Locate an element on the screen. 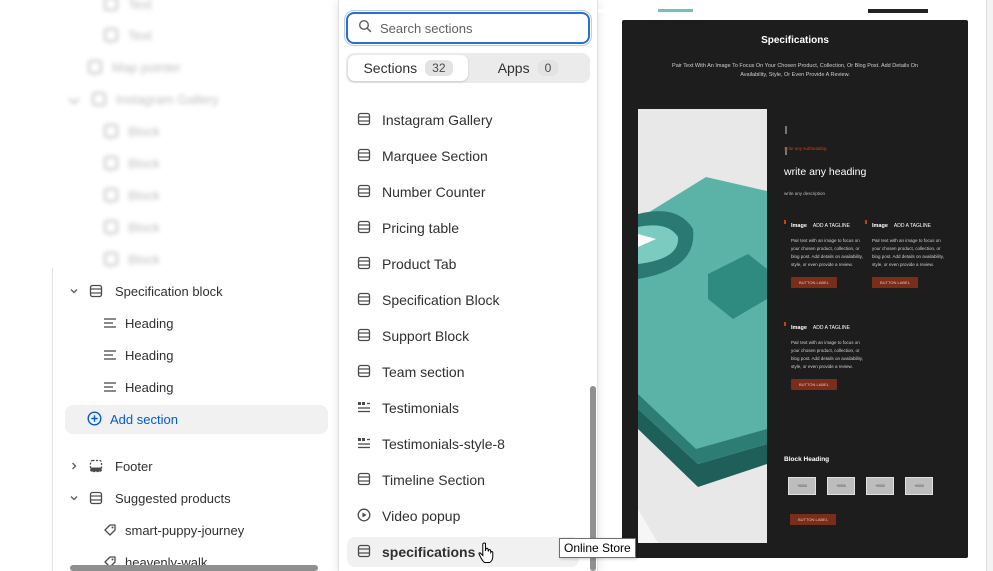 This screenshot has width=993, height=571. section-option-label: Testimonials-style-8 is located at coordinates (443, 444).